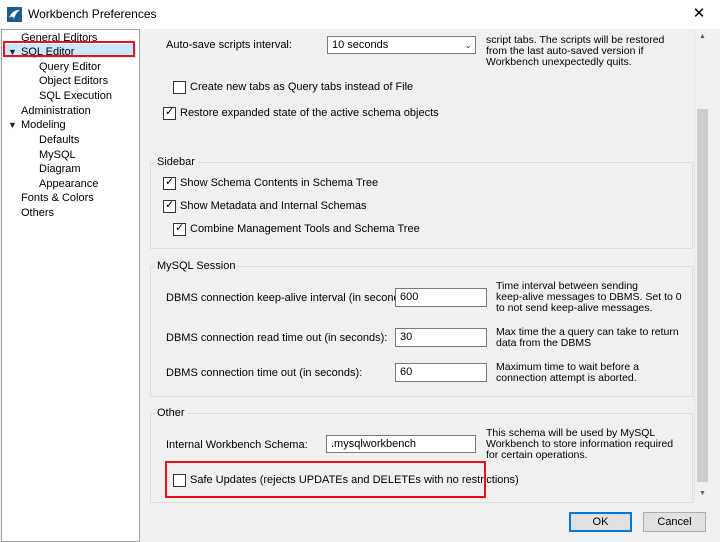 The width and height of the screenshot is (720, 542). I want to click on close-icon: ✕, so click(699, 14).